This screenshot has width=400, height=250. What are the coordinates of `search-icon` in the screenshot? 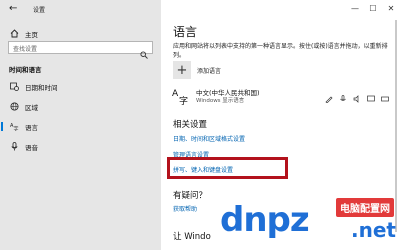 It's located at (144, 51).